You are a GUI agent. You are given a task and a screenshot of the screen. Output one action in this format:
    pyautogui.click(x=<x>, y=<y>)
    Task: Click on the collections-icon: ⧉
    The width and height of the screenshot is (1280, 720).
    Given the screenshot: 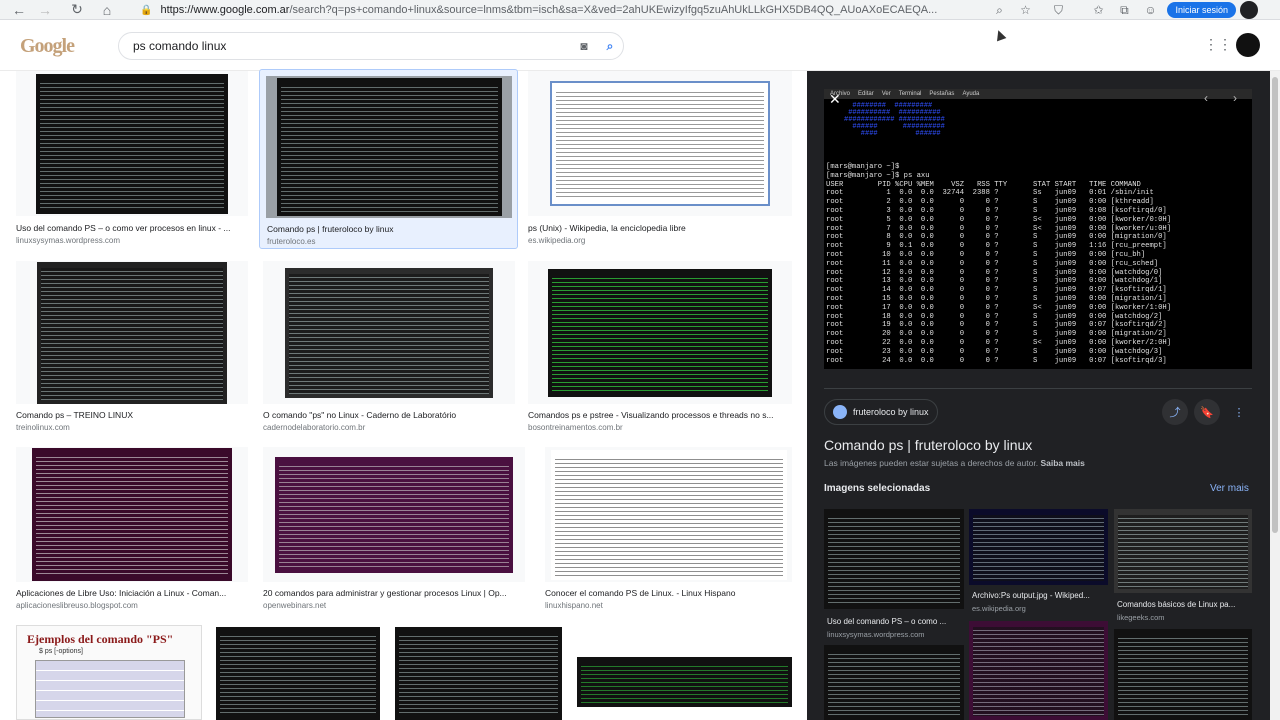 What is the action you would take?
    pyautogui.click(x=1124, y=10)
    